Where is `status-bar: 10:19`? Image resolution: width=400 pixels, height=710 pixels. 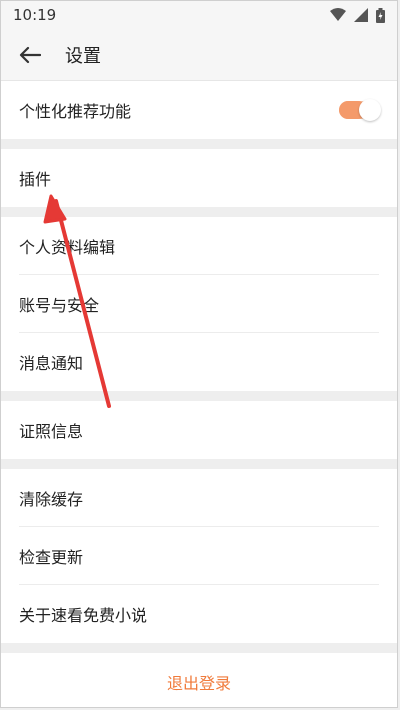 status-bar: 10:19 is located at coordinates (199, 15).